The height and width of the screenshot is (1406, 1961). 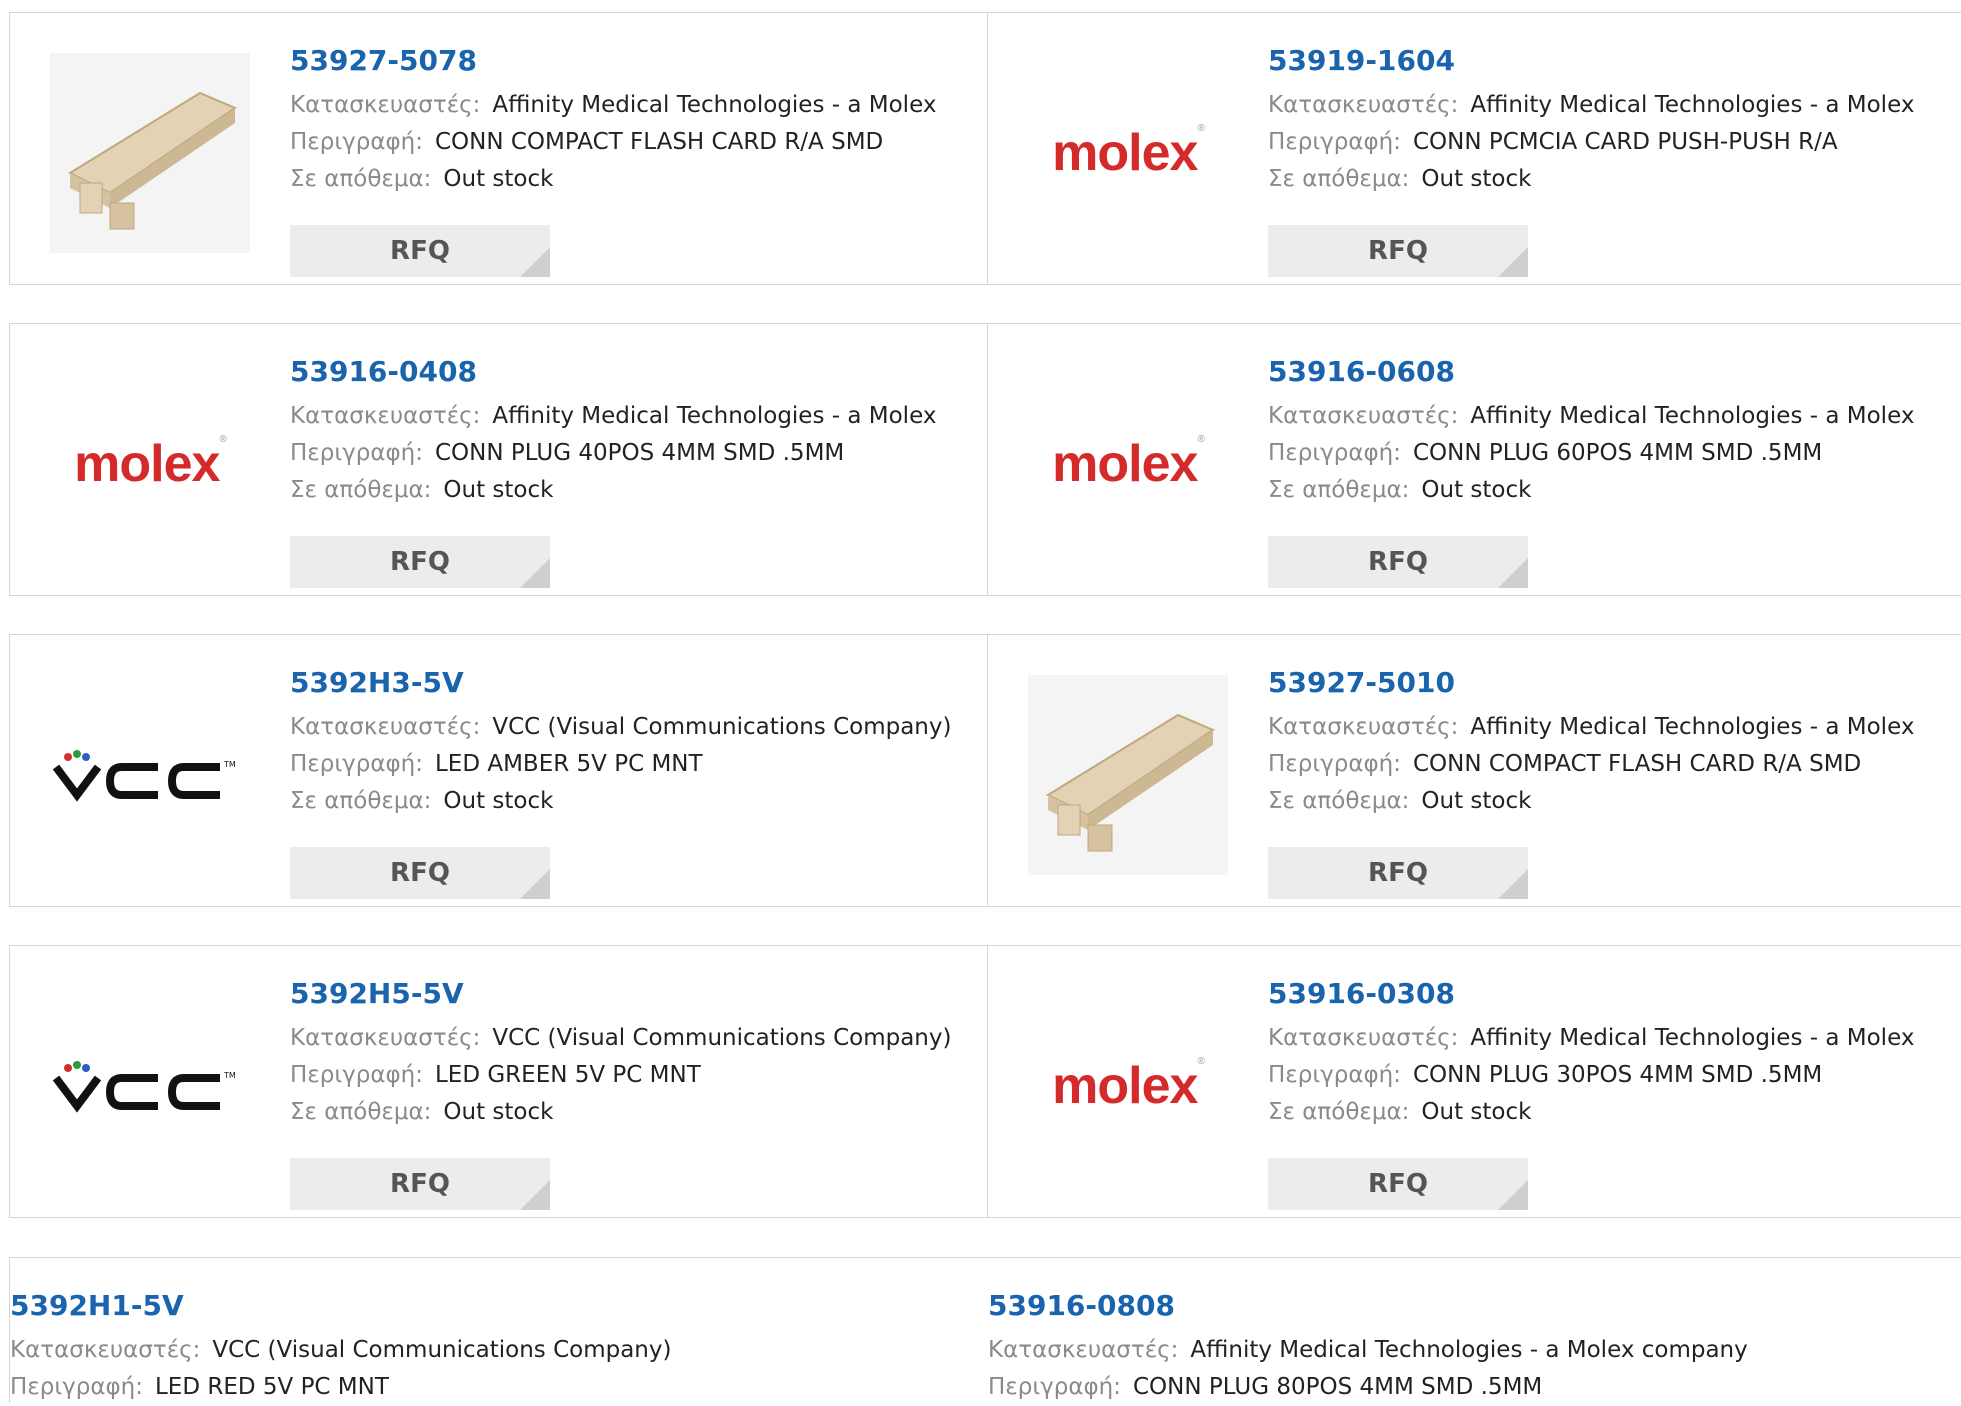 I want to click on part-number-link: 53916-0308, so click(x=1608, y=994).